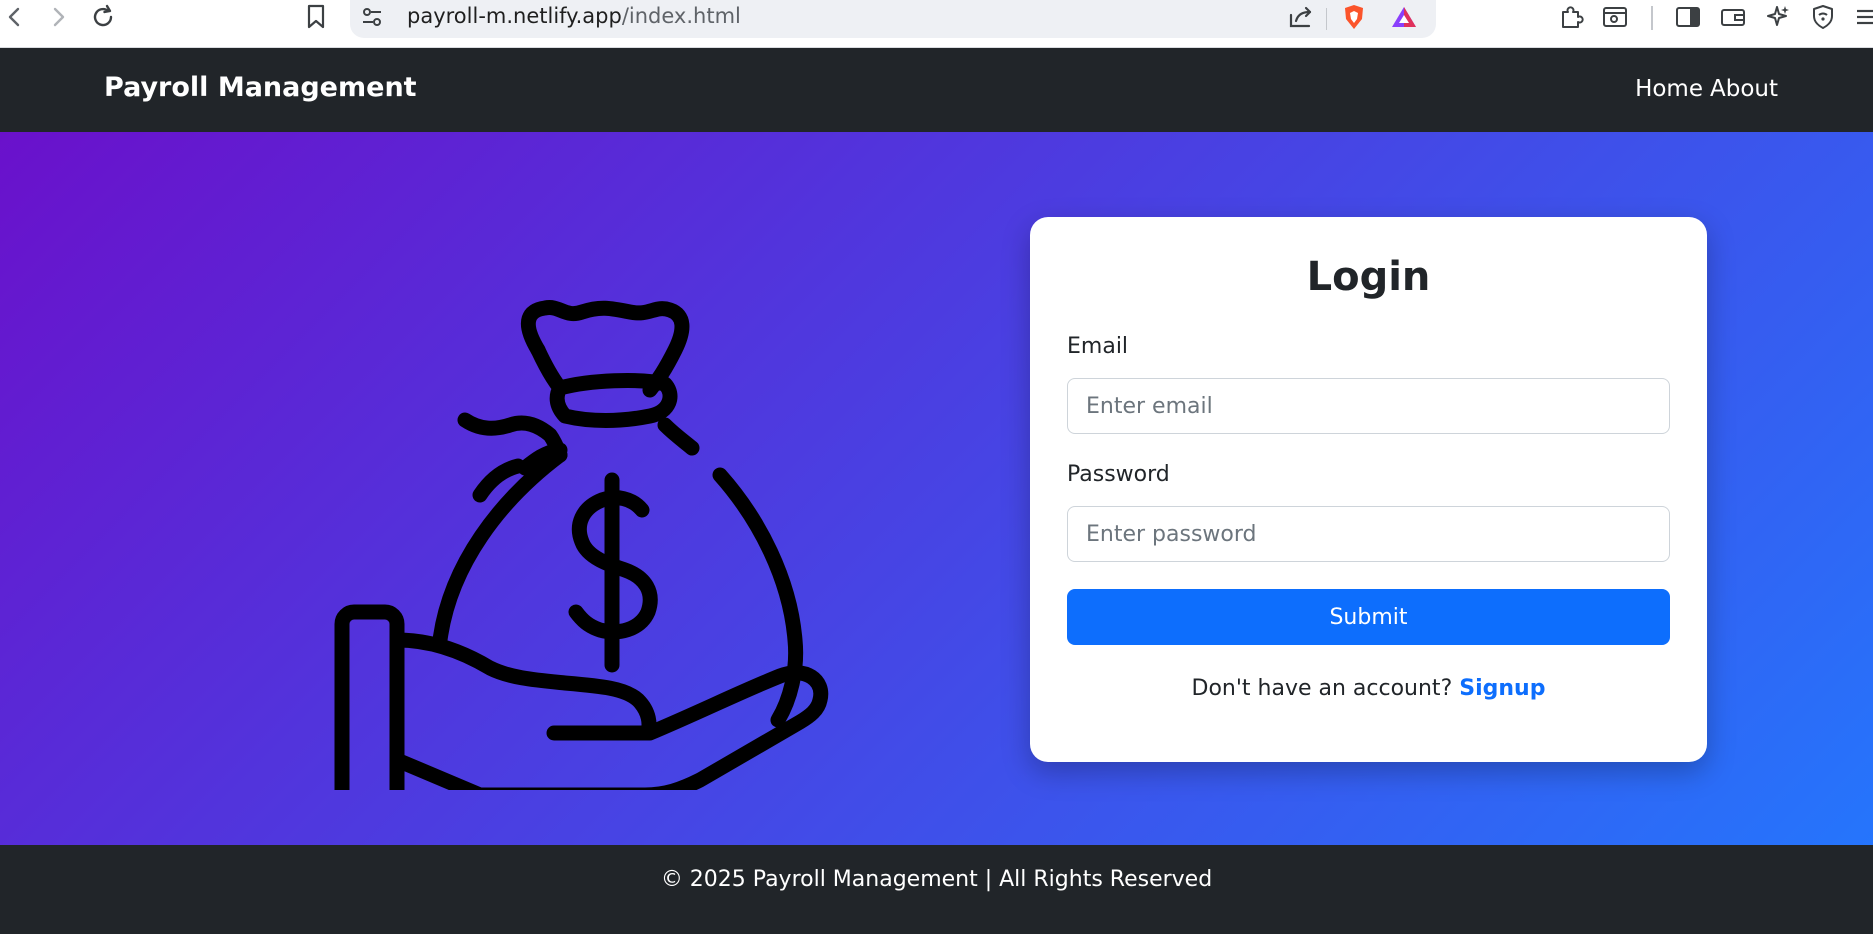 This screenshot has width=1873, height=934. I want to click on browser-toolbar: payroll-m.netlify.app/index.html, so click(936, 24).